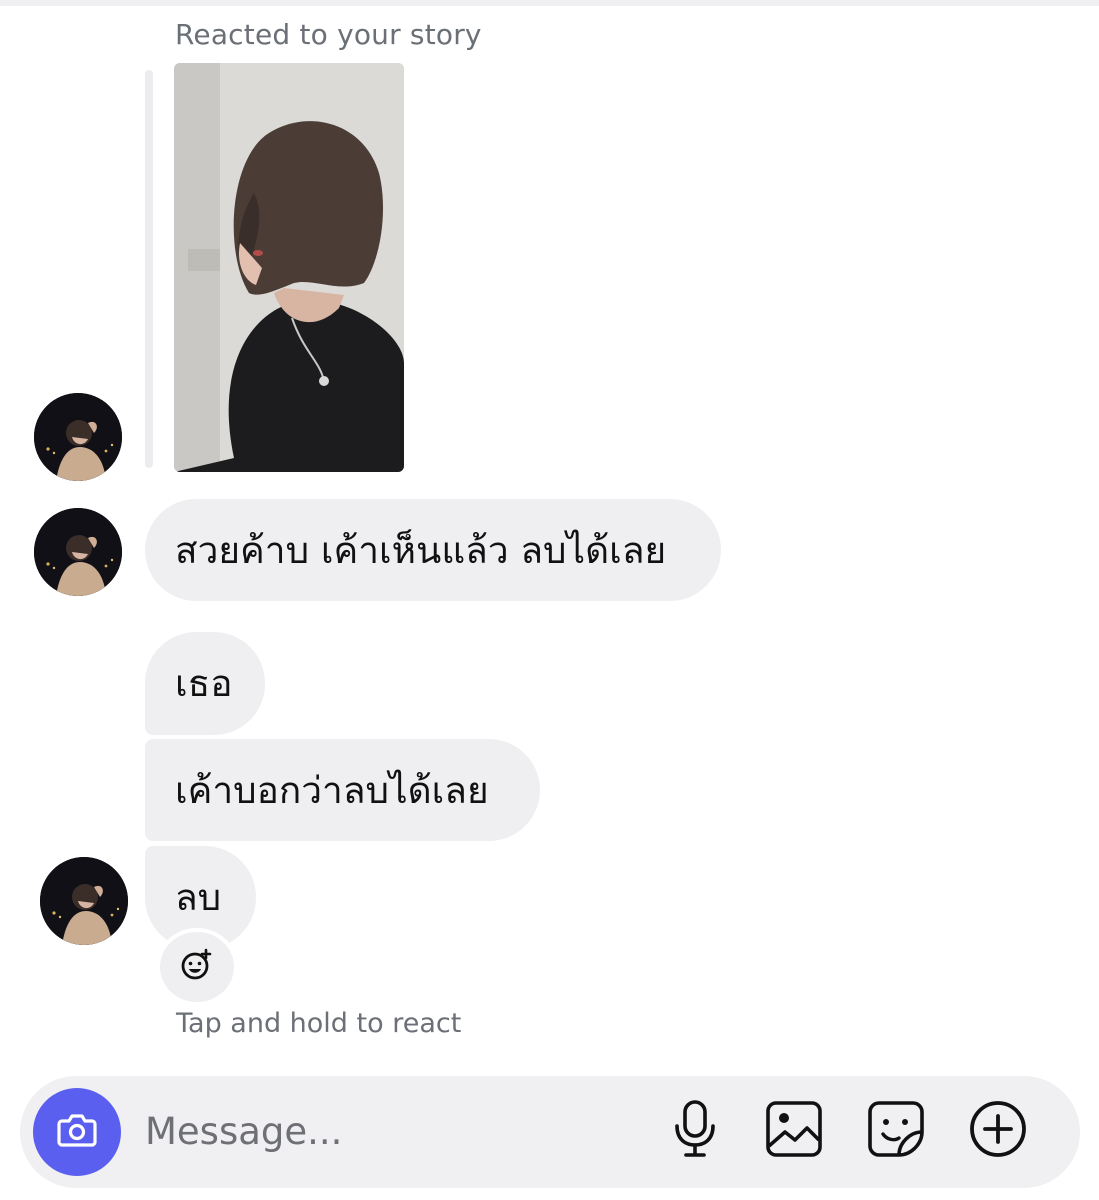  Describe the element at coordinates (332, 790) in the screenshot. I see `message-text: เค้าบอกว่าลบได้เลย` at that location.